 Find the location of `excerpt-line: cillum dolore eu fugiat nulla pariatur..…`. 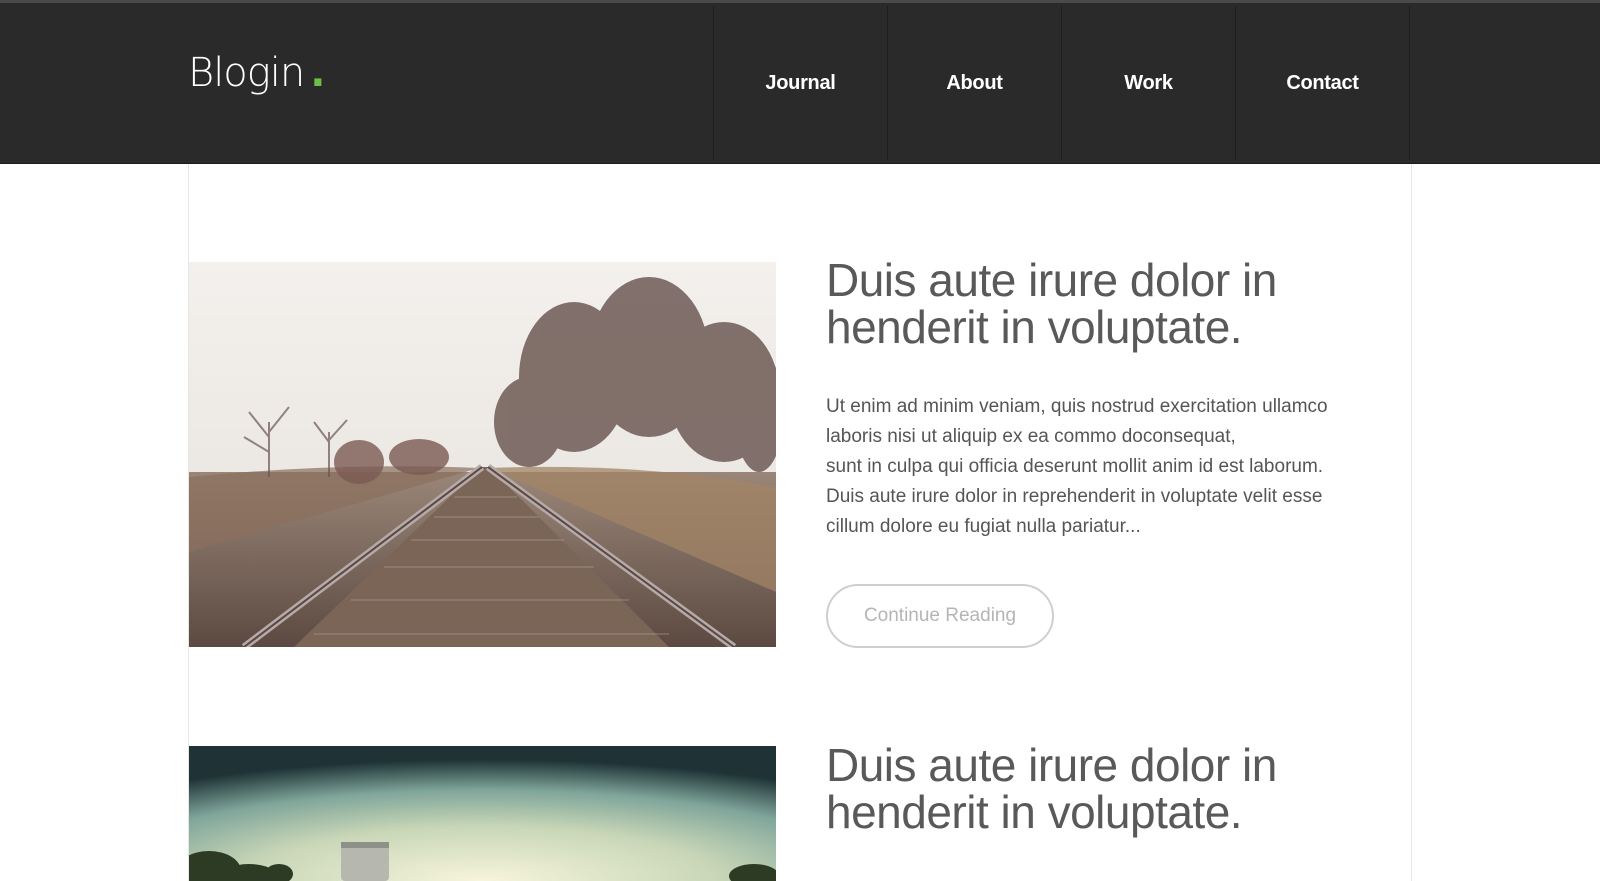

excerpt-line: cillum dolore eu fugiat nulla pariatur..… is located at coordinates (983, 526).